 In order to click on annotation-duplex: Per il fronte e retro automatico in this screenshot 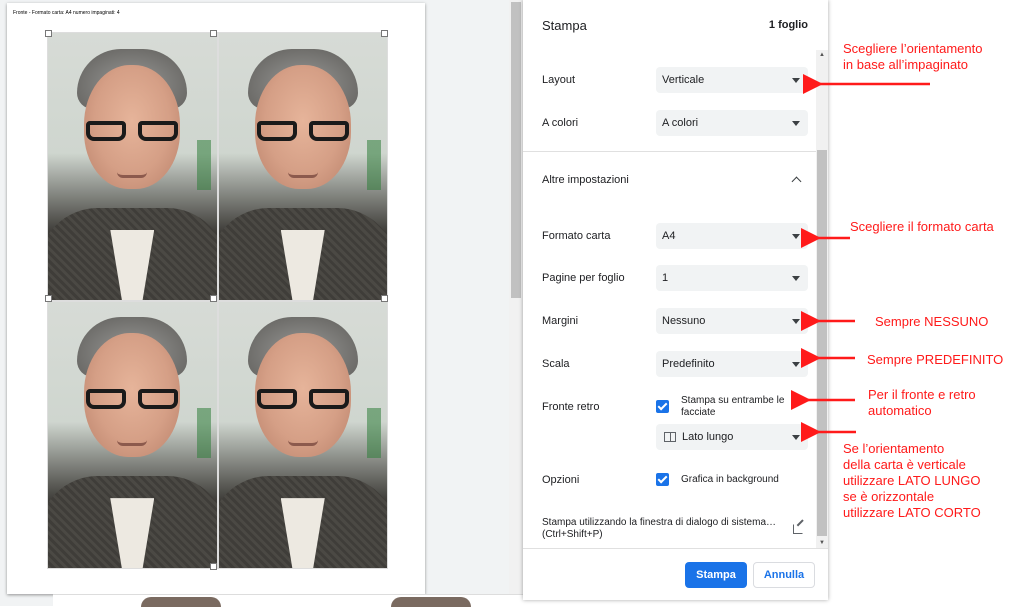, I will do `click(922, 402)`.